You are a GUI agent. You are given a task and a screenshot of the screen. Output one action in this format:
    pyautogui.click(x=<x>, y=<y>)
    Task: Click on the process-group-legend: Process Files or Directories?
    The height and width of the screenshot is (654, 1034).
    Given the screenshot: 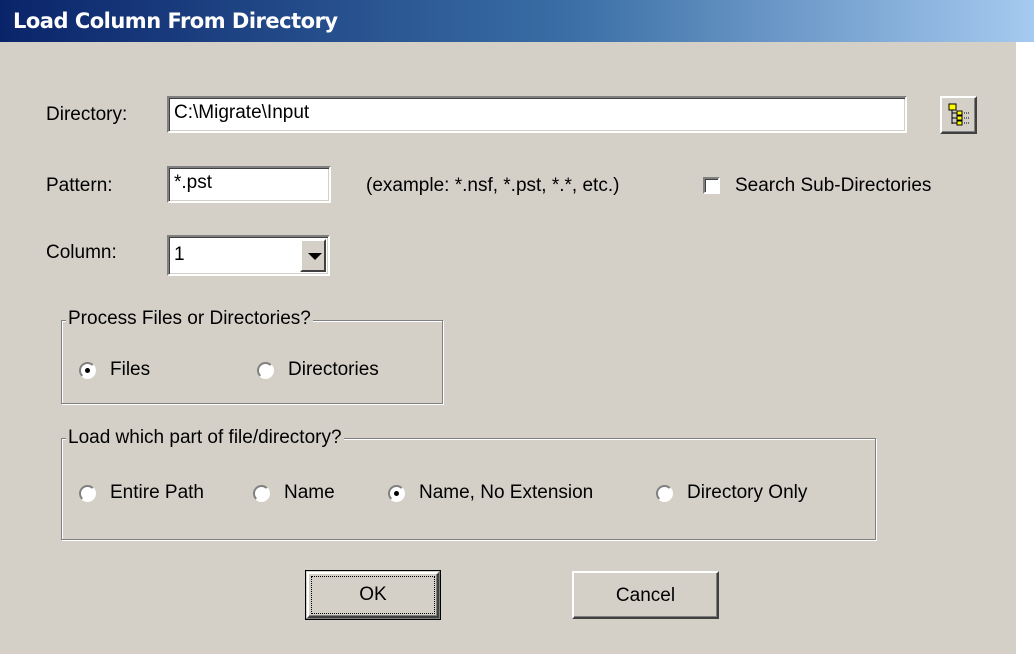 What is the action you would take?
    pyautogui.click(x=189, y=319)
    